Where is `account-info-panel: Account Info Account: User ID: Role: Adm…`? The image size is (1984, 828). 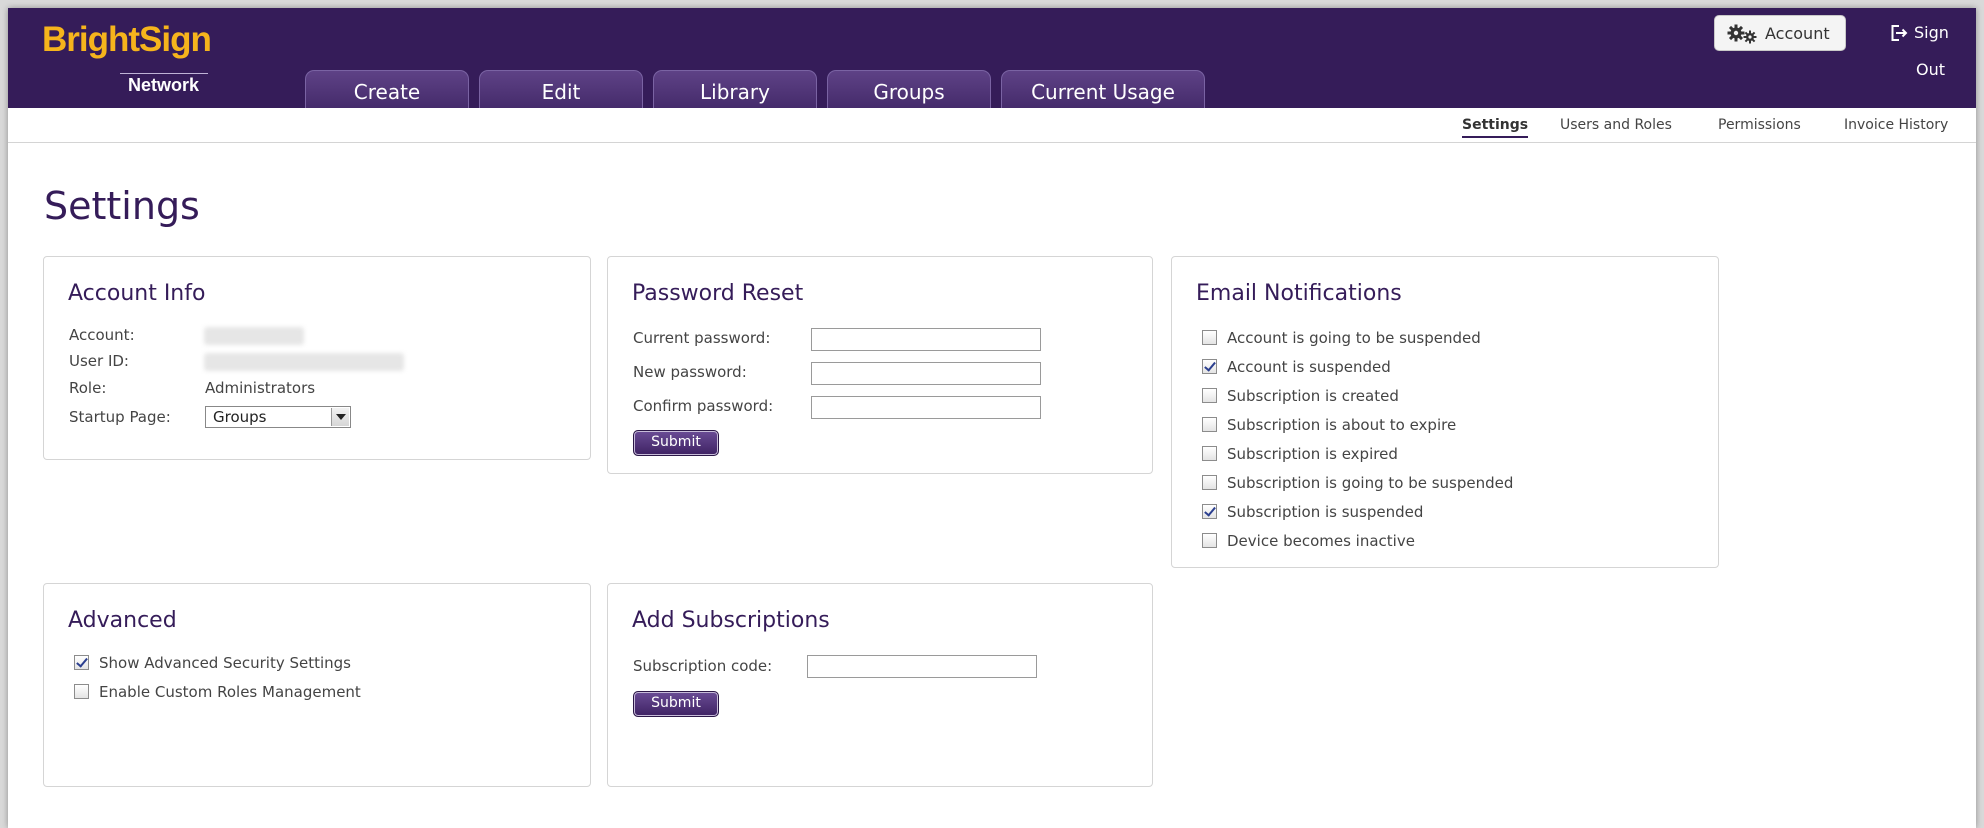 account-info-panel: Account Info Account: User ID: Role: Adm… is located at coordinates (317, 358).